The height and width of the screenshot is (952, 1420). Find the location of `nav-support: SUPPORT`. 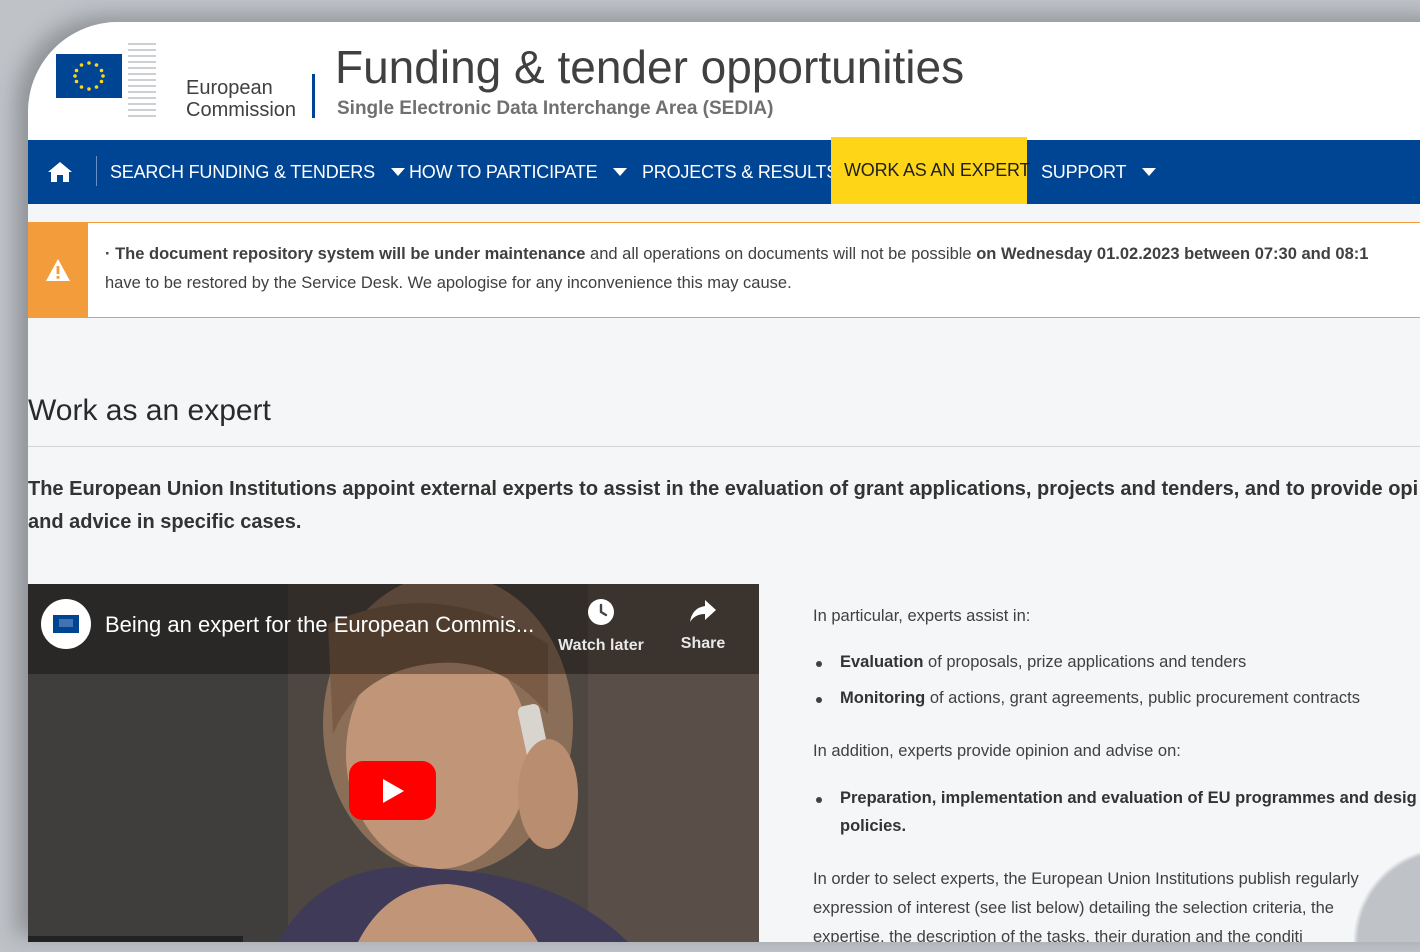

nav-support: SUPPORT is located at coordinates (1099, 172).